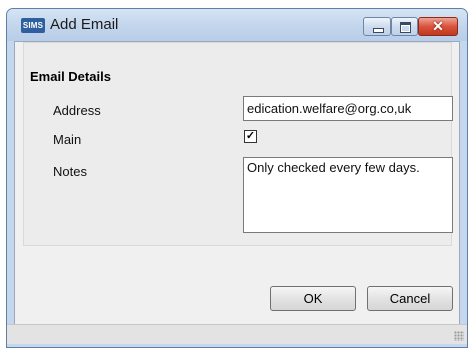 The width and height of the screenshot is (474, 352). What do you see at coordinates (237, 25) in the screenshot?
I see `title-bar: SIMS Add Email ✕` at bounding box center [237, 25].